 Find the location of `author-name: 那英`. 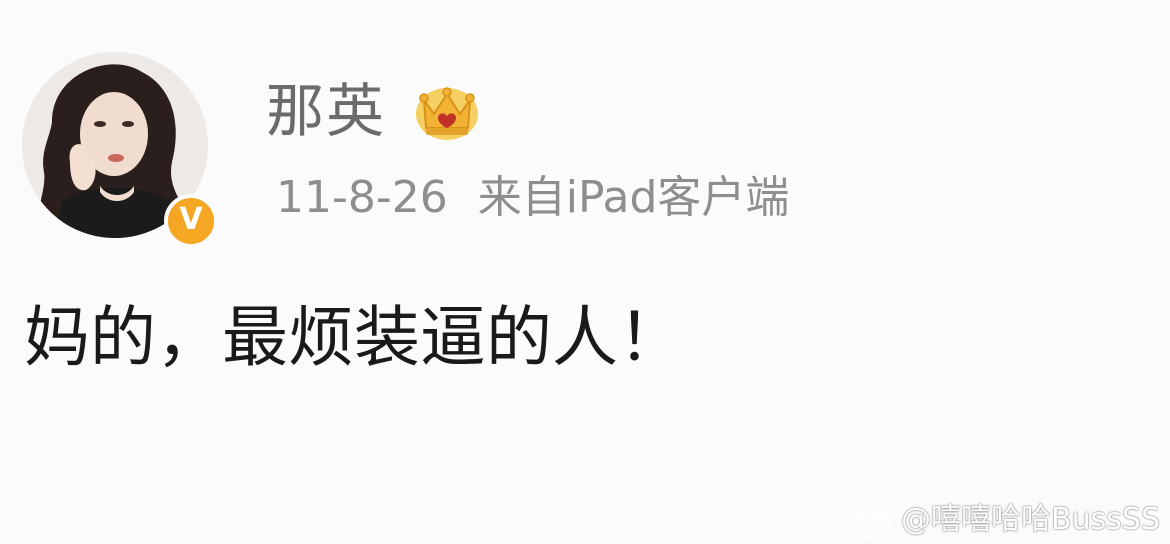

author-name: 那英 is located at coordinates (326, 111).